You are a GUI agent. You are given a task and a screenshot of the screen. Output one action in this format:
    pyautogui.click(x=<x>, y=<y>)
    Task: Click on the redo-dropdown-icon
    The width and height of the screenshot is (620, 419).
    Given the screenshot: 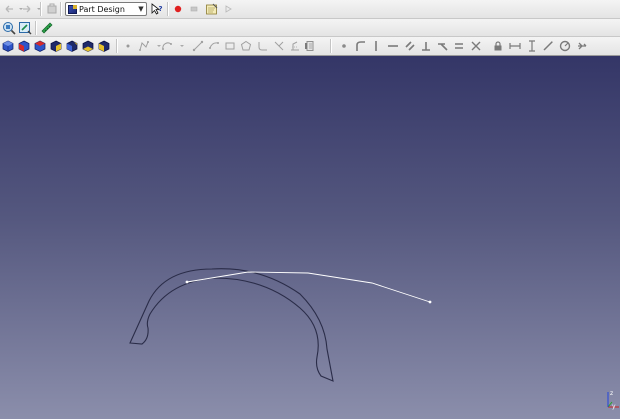 What is the action you would take?
    pyautogui.click(x=39, y=9)
    